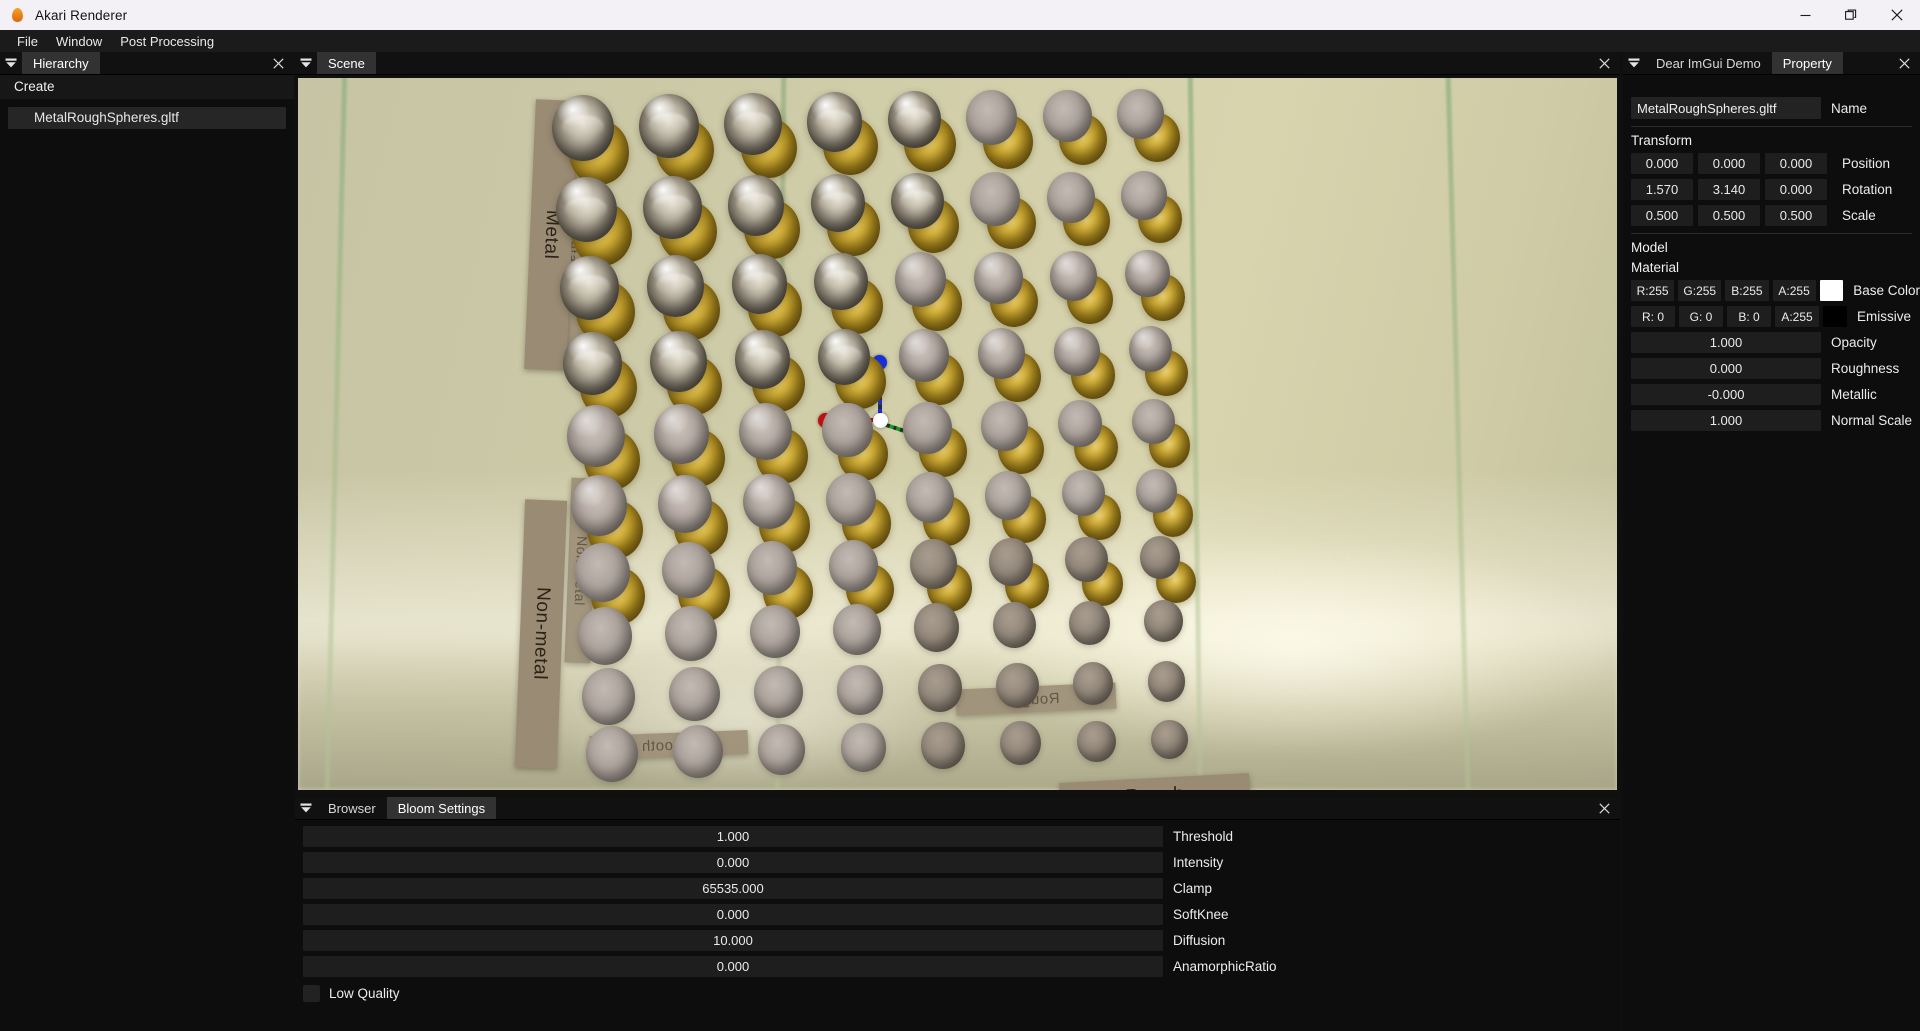 The height and width of the screenshot is (1031, 1920). I want to click on close-button, so click(1897, 15).